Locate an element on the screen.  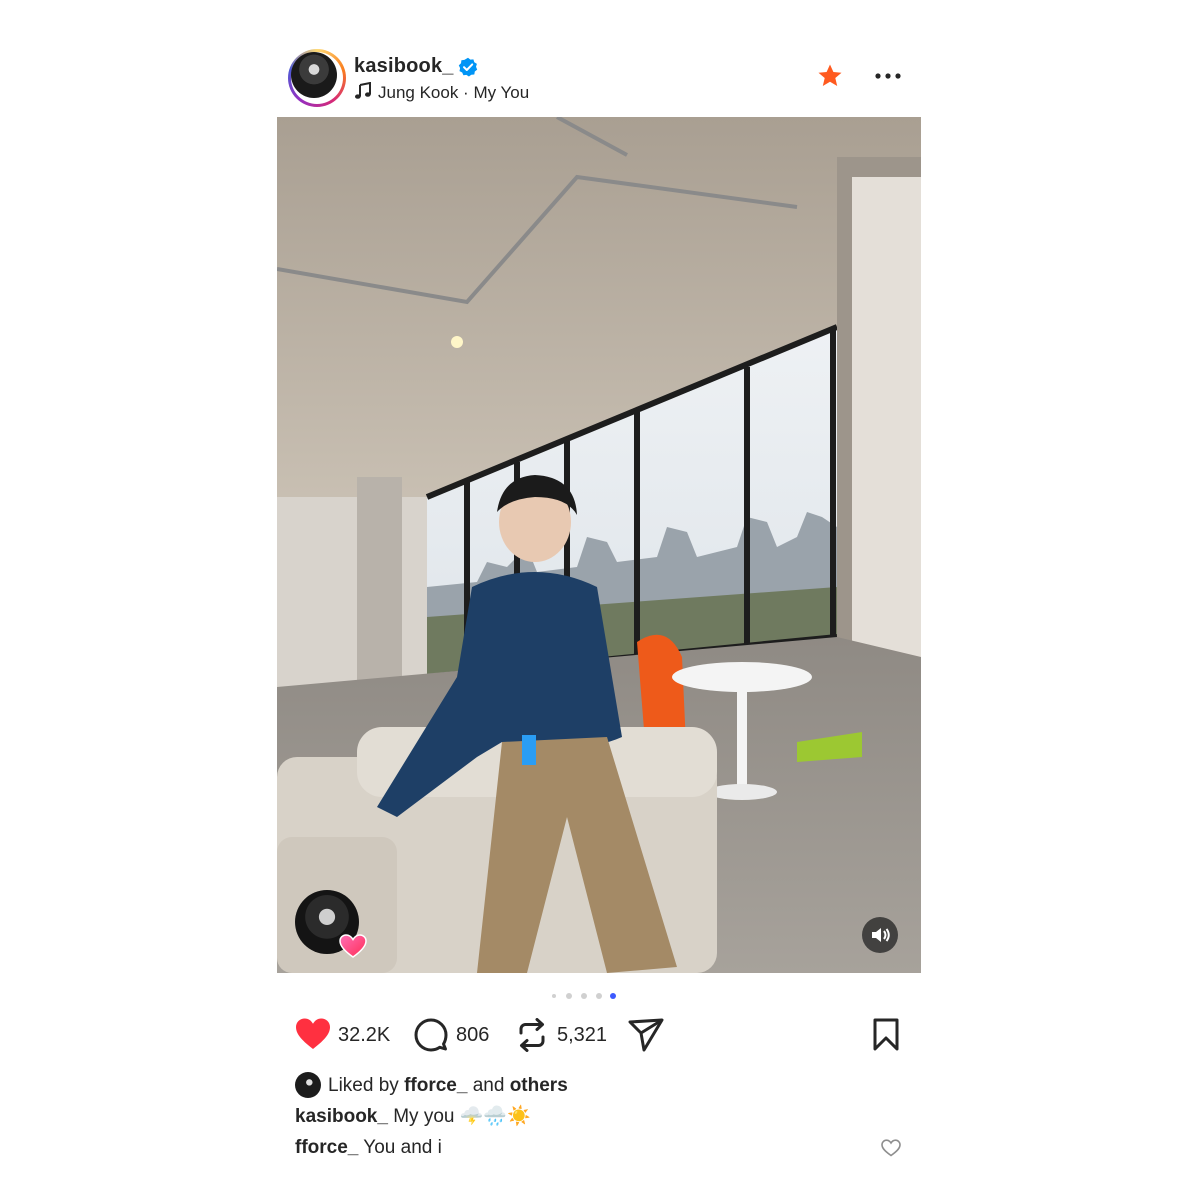
repost-icon is located at coordinates (532, 1035).